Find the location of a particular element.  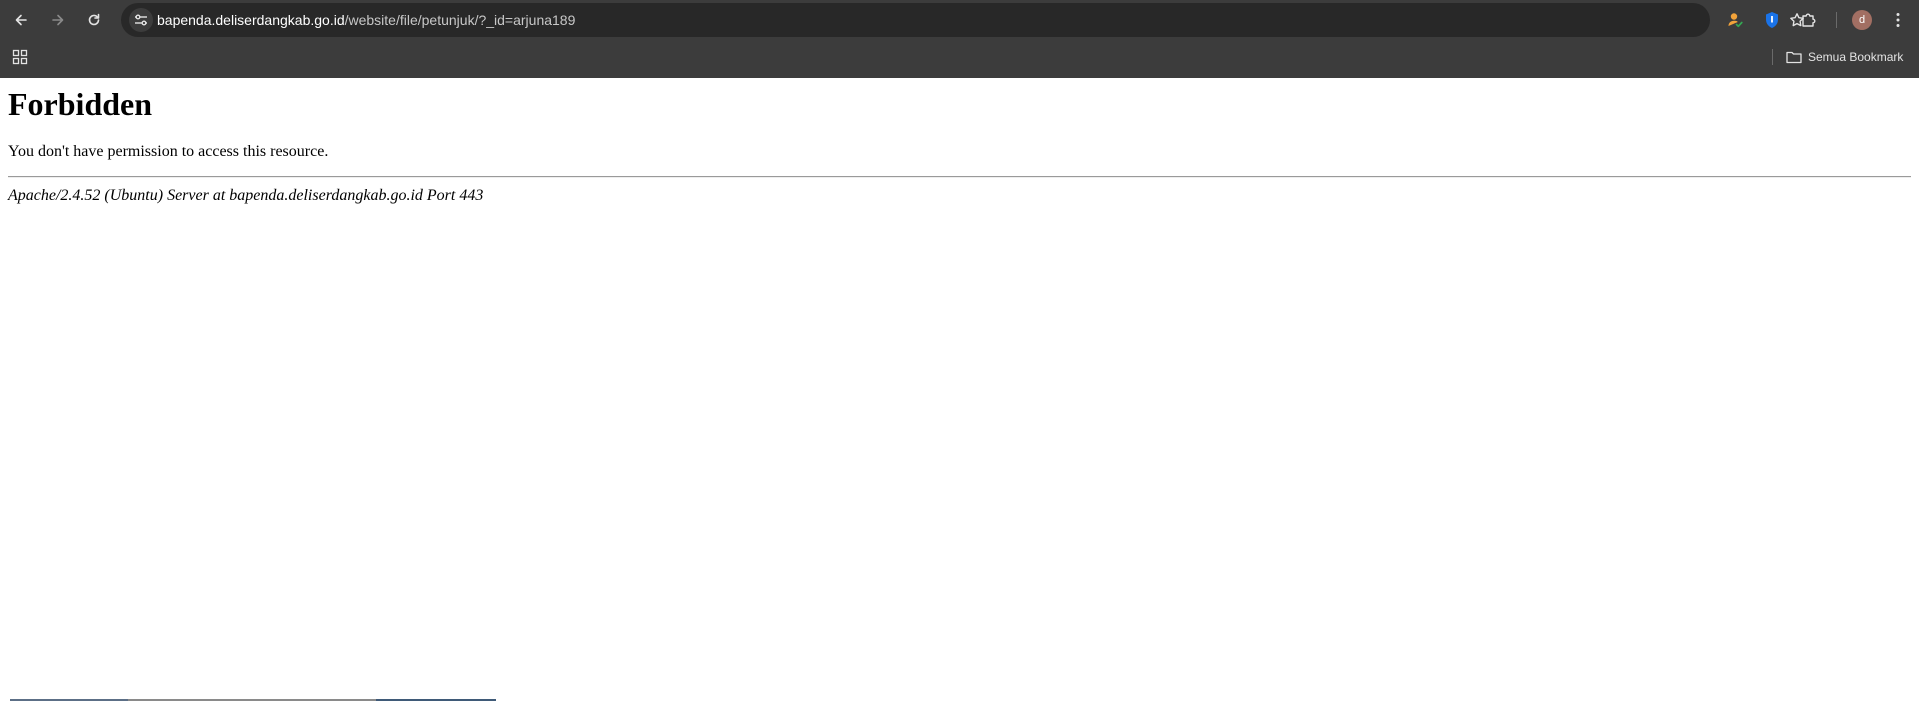

back-arrow-icon is located at coordinates (21, 20).